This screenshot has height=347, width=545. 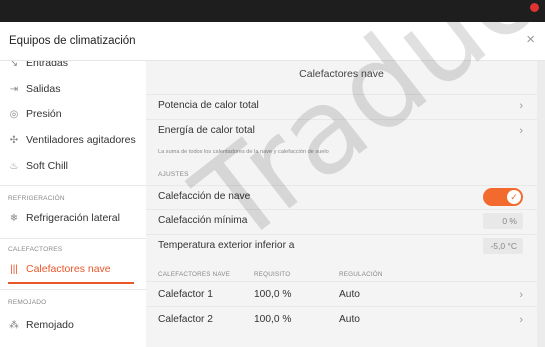 I want to click on calefaccion-minima-label: Calefacción mínima, so click(x=203, y=220).